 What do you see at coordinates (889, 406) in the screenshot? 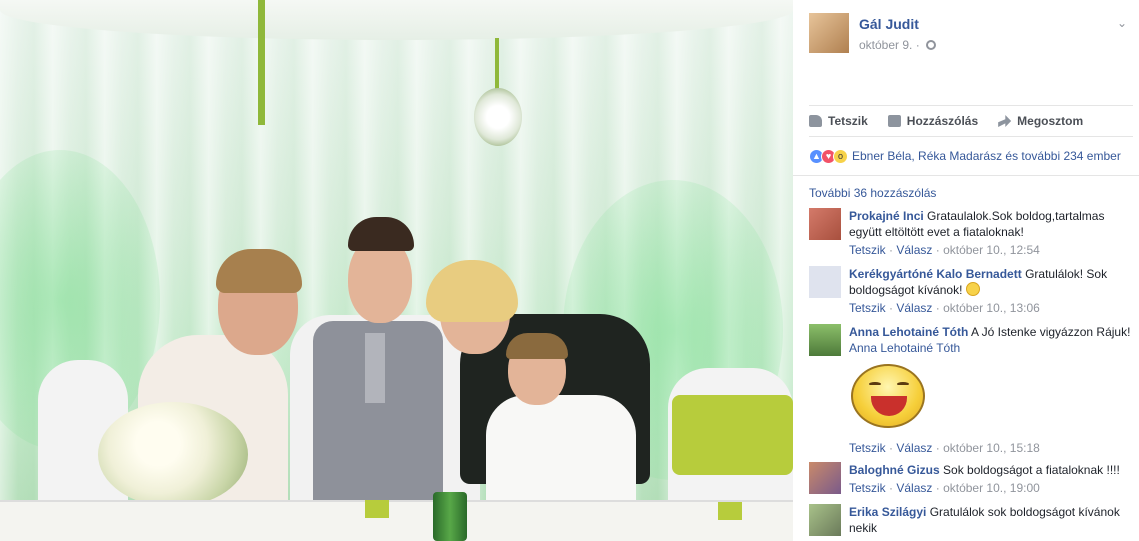
I see `sticker-mouth` at bounding box center [889, 406].